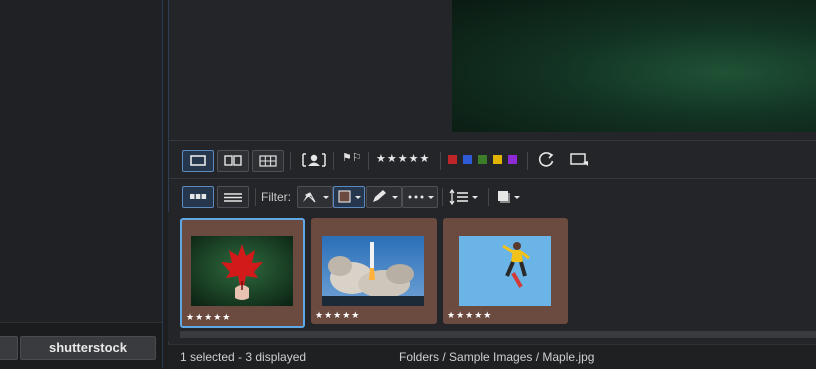 The width and height of the screenshot is (816, 369). I want to click on single-view-button, so click(198, 161).